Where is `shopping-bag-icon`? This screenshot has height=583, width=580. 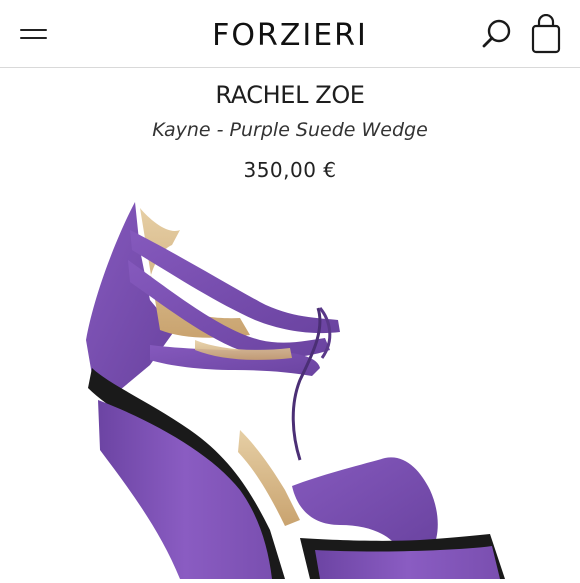
shopping-bag-icon is located at coordinates (546, 34).